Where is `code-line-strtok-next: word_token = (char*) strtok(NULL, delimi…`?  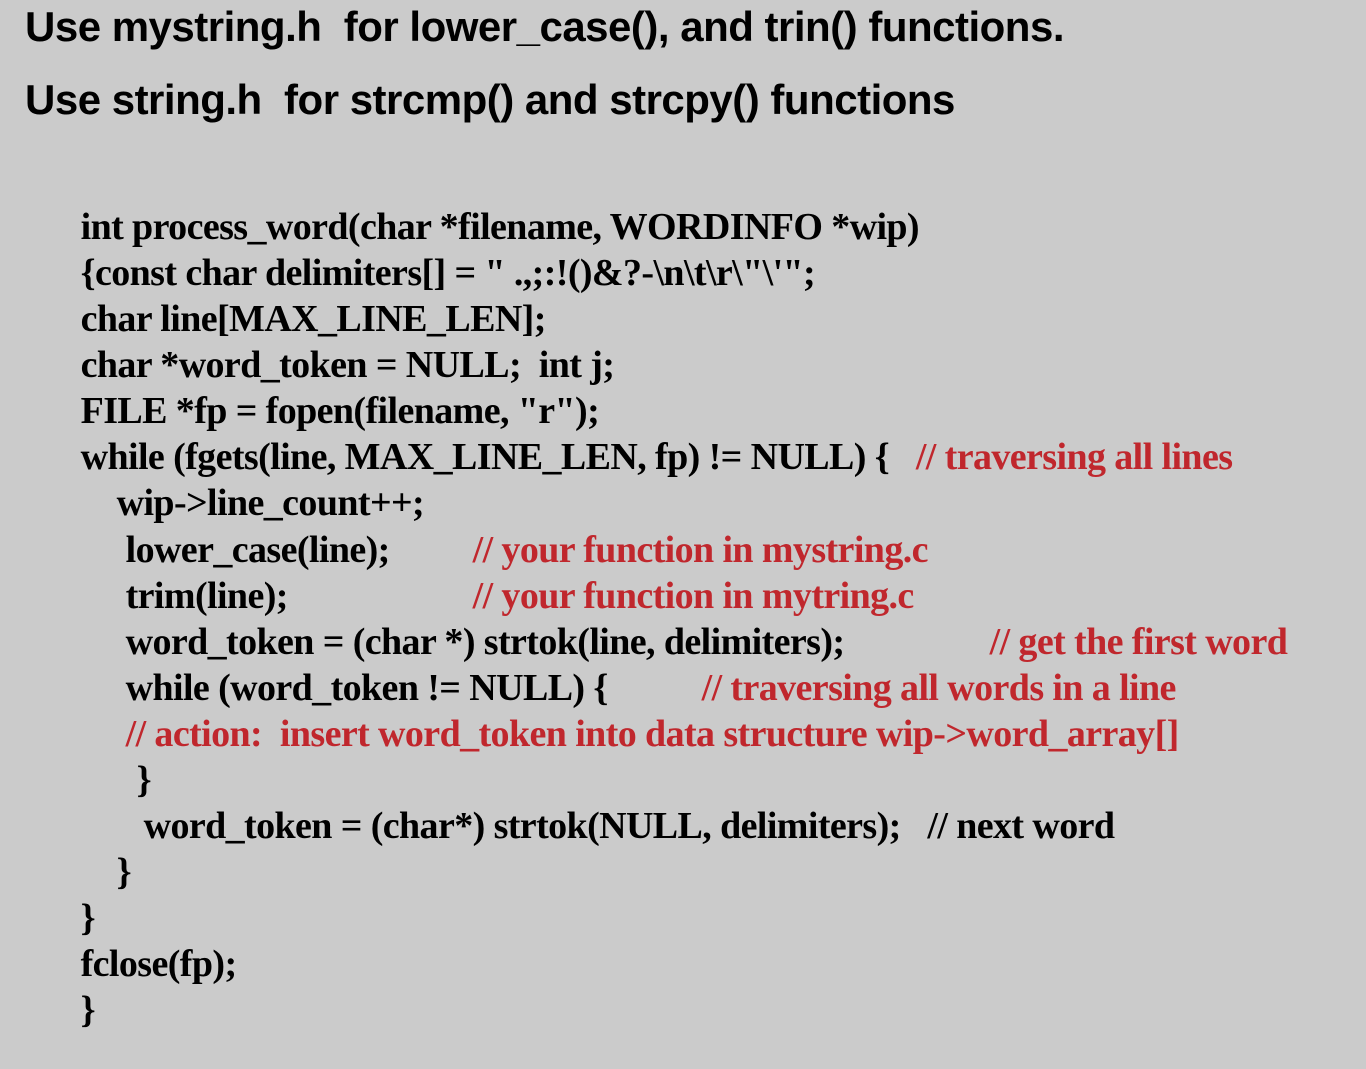
code-line-strtok-next: word_token = (char*) strtok(NULL, delimi… is located at coordinates (611, 826).